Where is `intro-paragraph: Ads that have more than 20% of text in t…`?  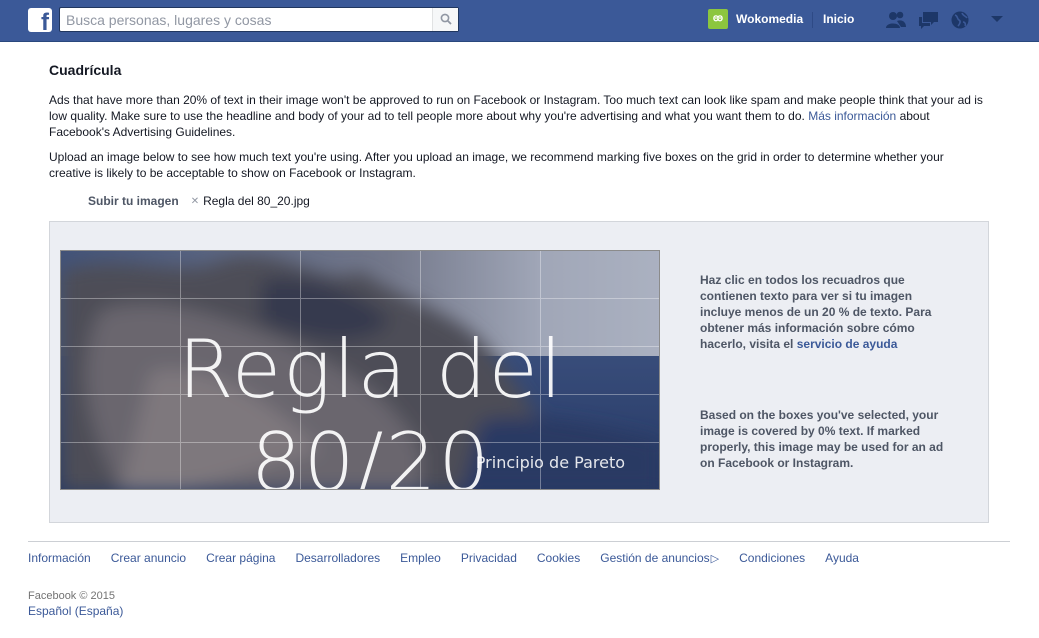
intro-paragraph: Ads that have more than 20% of text in t… is located at coordinates (519, 116).